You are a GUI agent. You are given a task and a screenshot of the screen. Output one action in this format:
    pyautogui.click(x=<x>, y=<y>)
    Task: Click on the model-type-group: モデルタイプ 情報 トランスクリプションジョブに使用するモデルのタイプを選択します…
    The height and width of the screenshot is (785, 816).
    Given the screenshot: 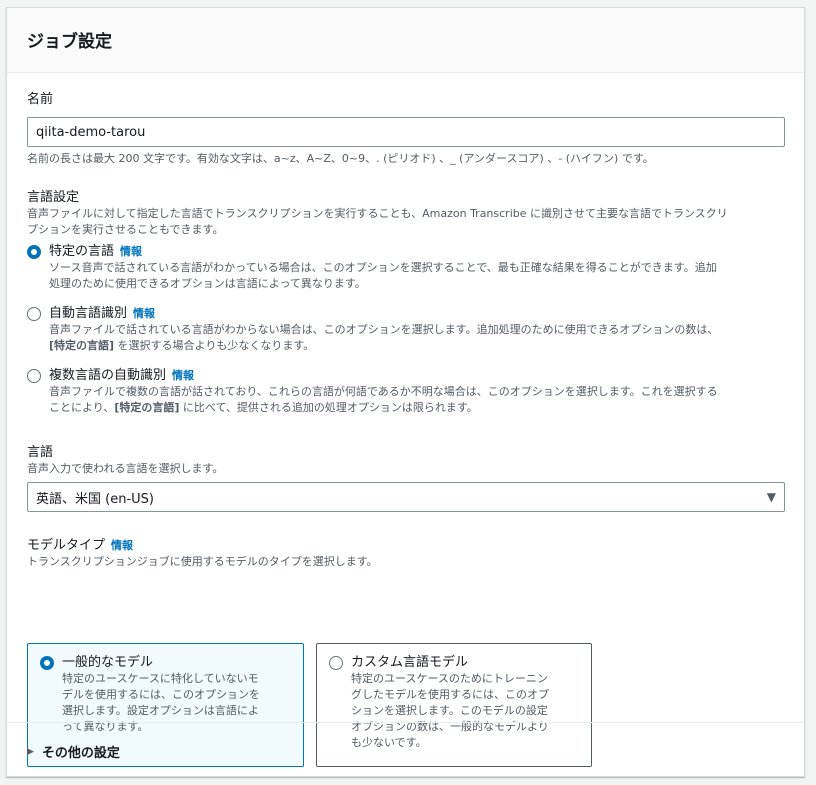 What is the action you would take?
    pyautogui.click(x=406, y=554)
    